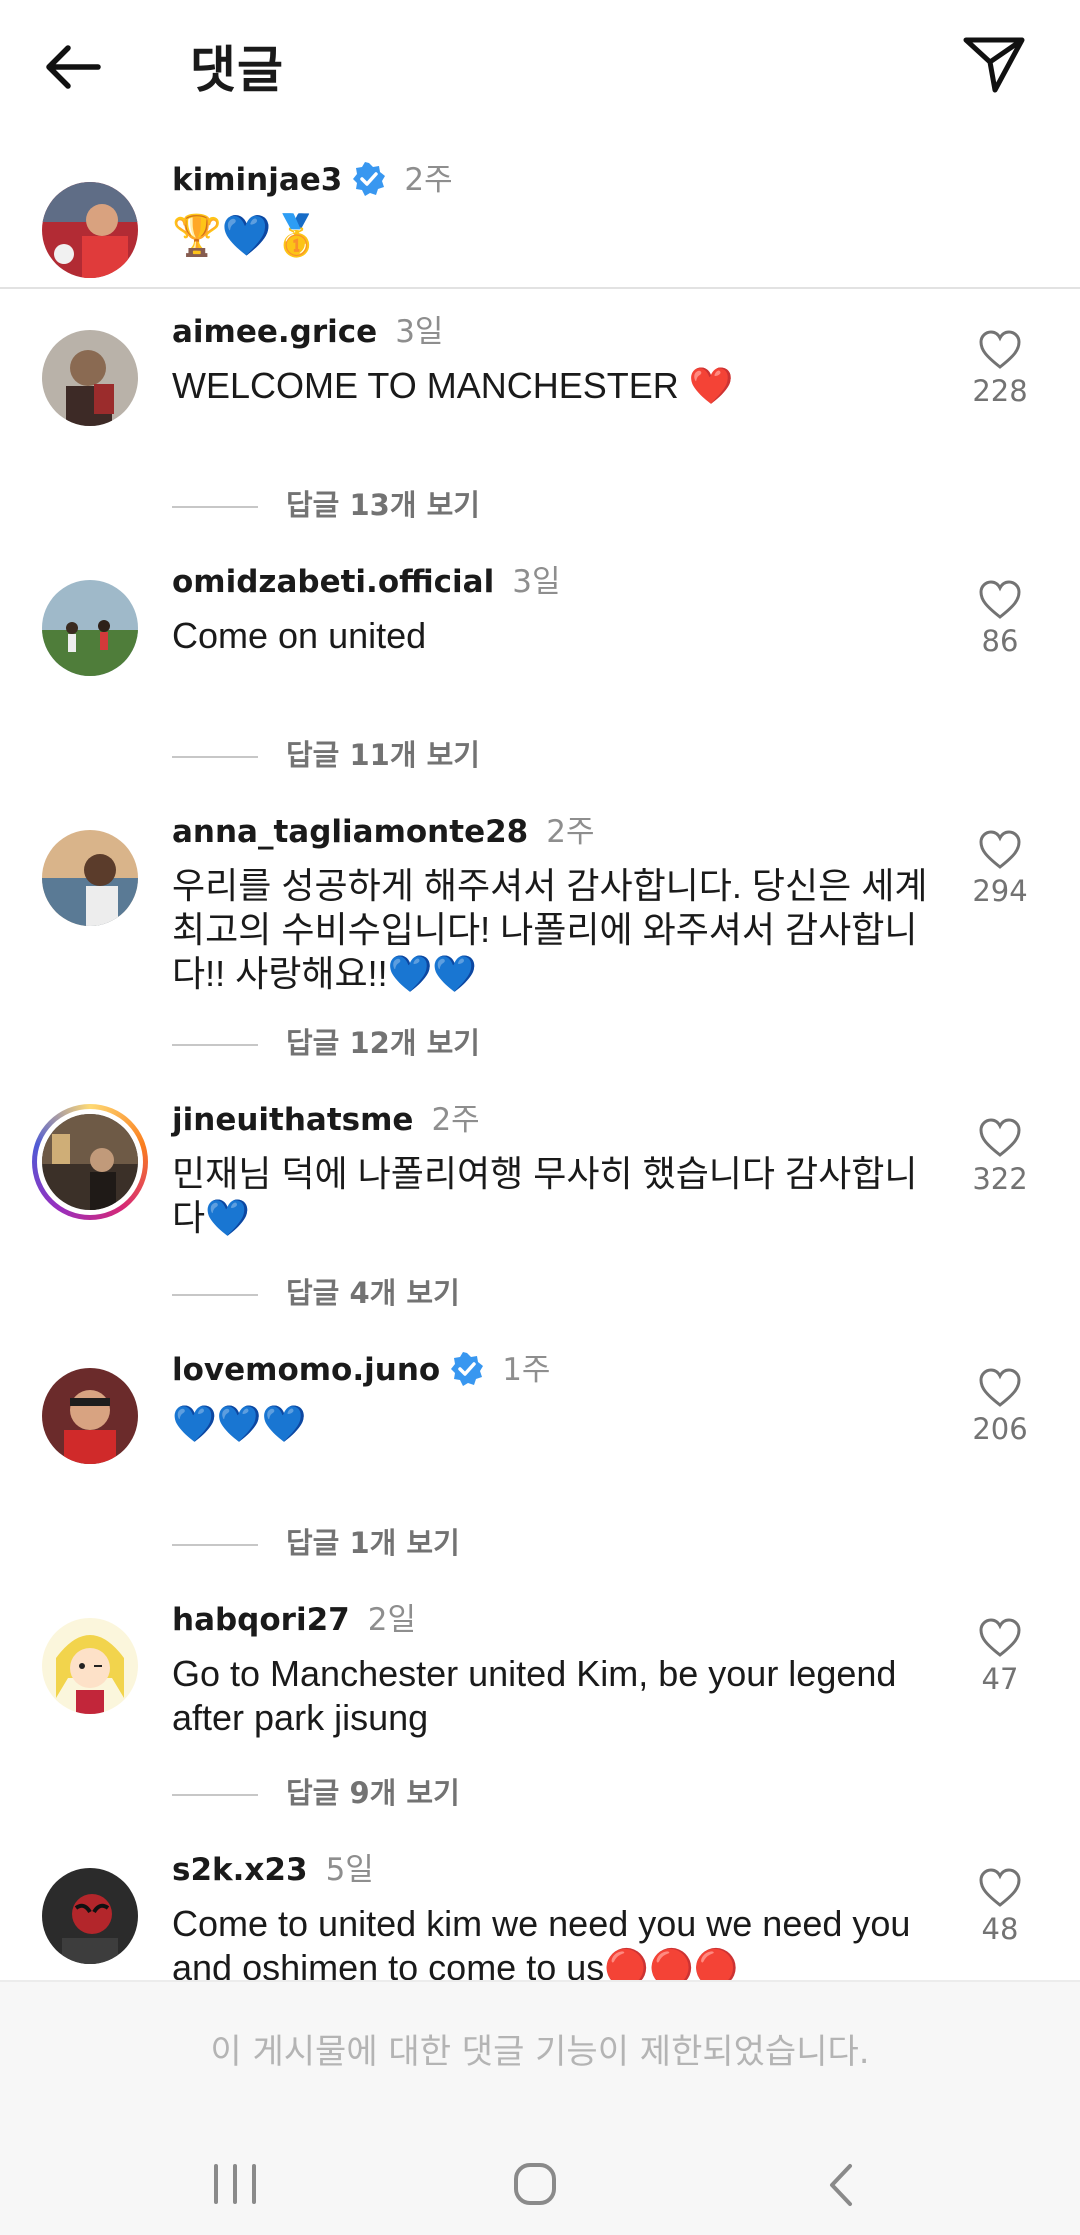 The width and height of the screenshot is (1080, 2235). I want to click on like-count: 206, so click(1000, 1429).